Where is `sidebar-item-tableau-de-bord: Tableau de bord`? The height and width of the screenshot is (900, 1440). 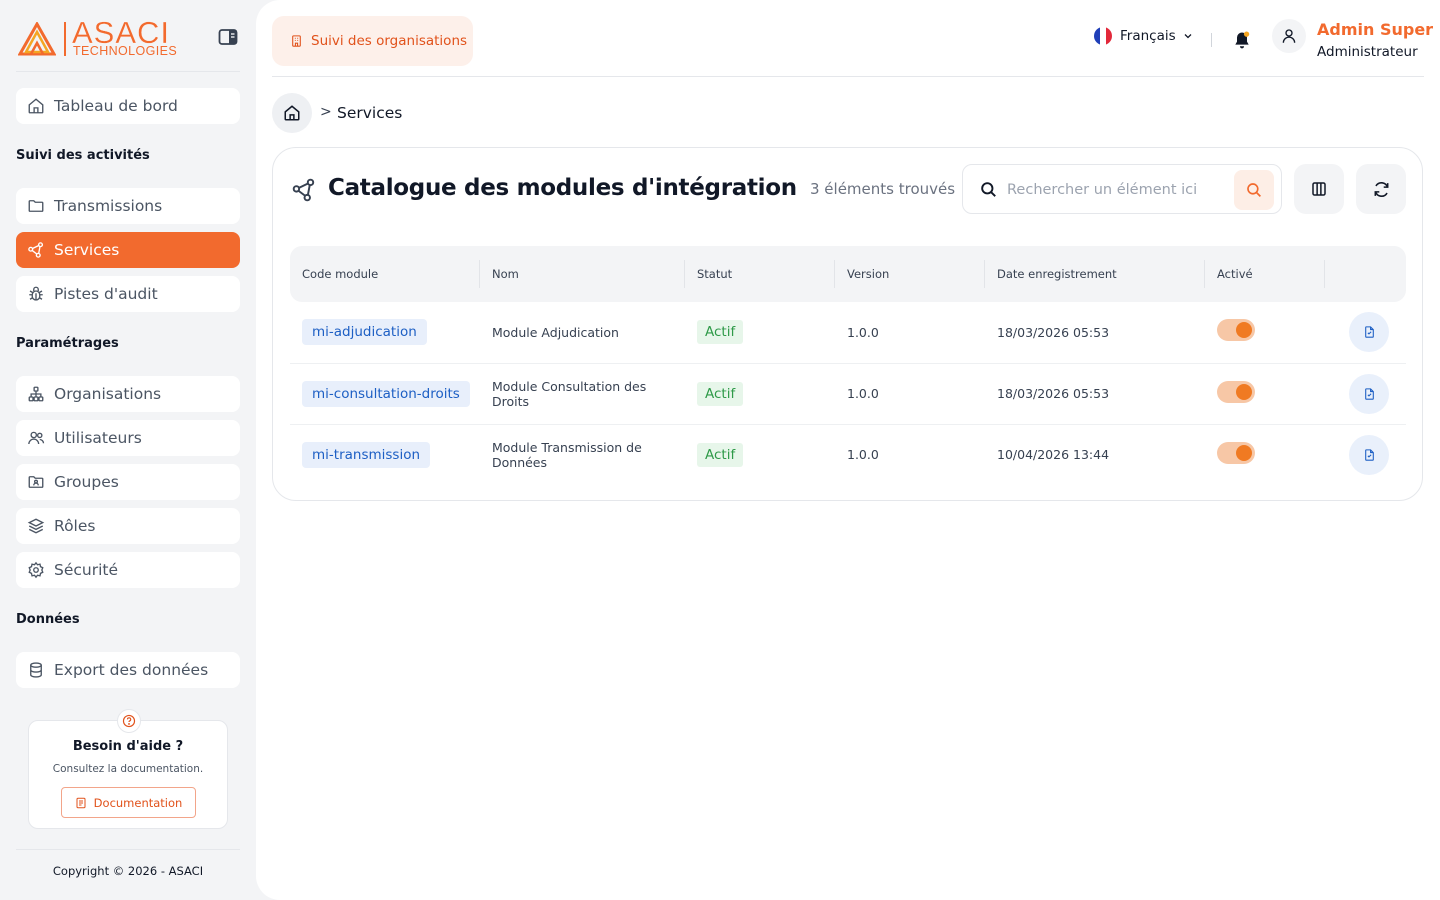 sidebar-item-tableau-de-bord: Tableau de bord is located at coordinates (128, 106).